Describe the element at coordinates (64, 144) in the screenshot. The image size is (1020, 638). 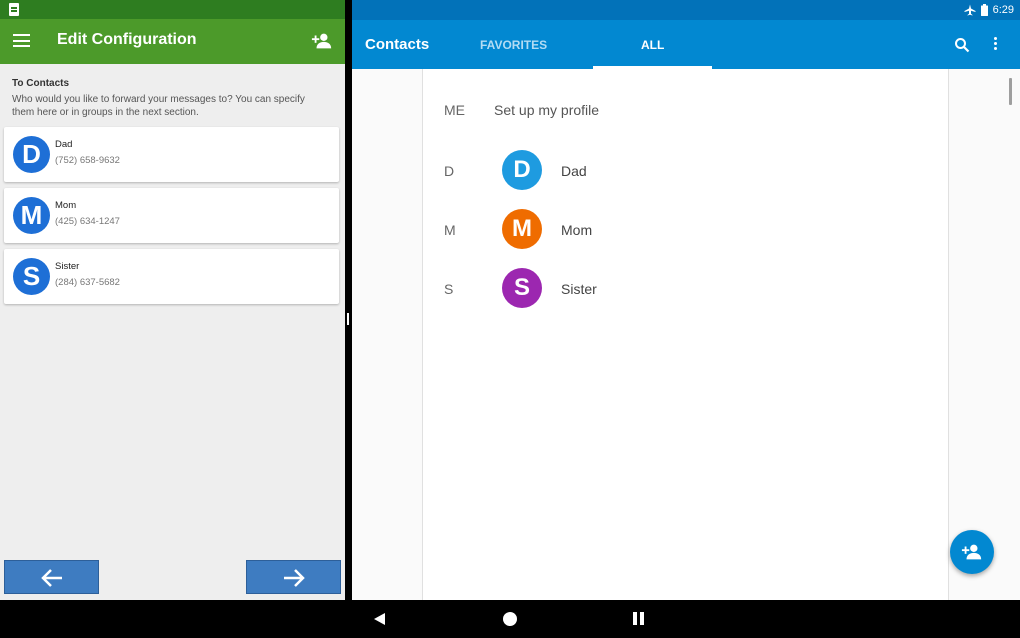
I see `contact-name: Dad` at that location.